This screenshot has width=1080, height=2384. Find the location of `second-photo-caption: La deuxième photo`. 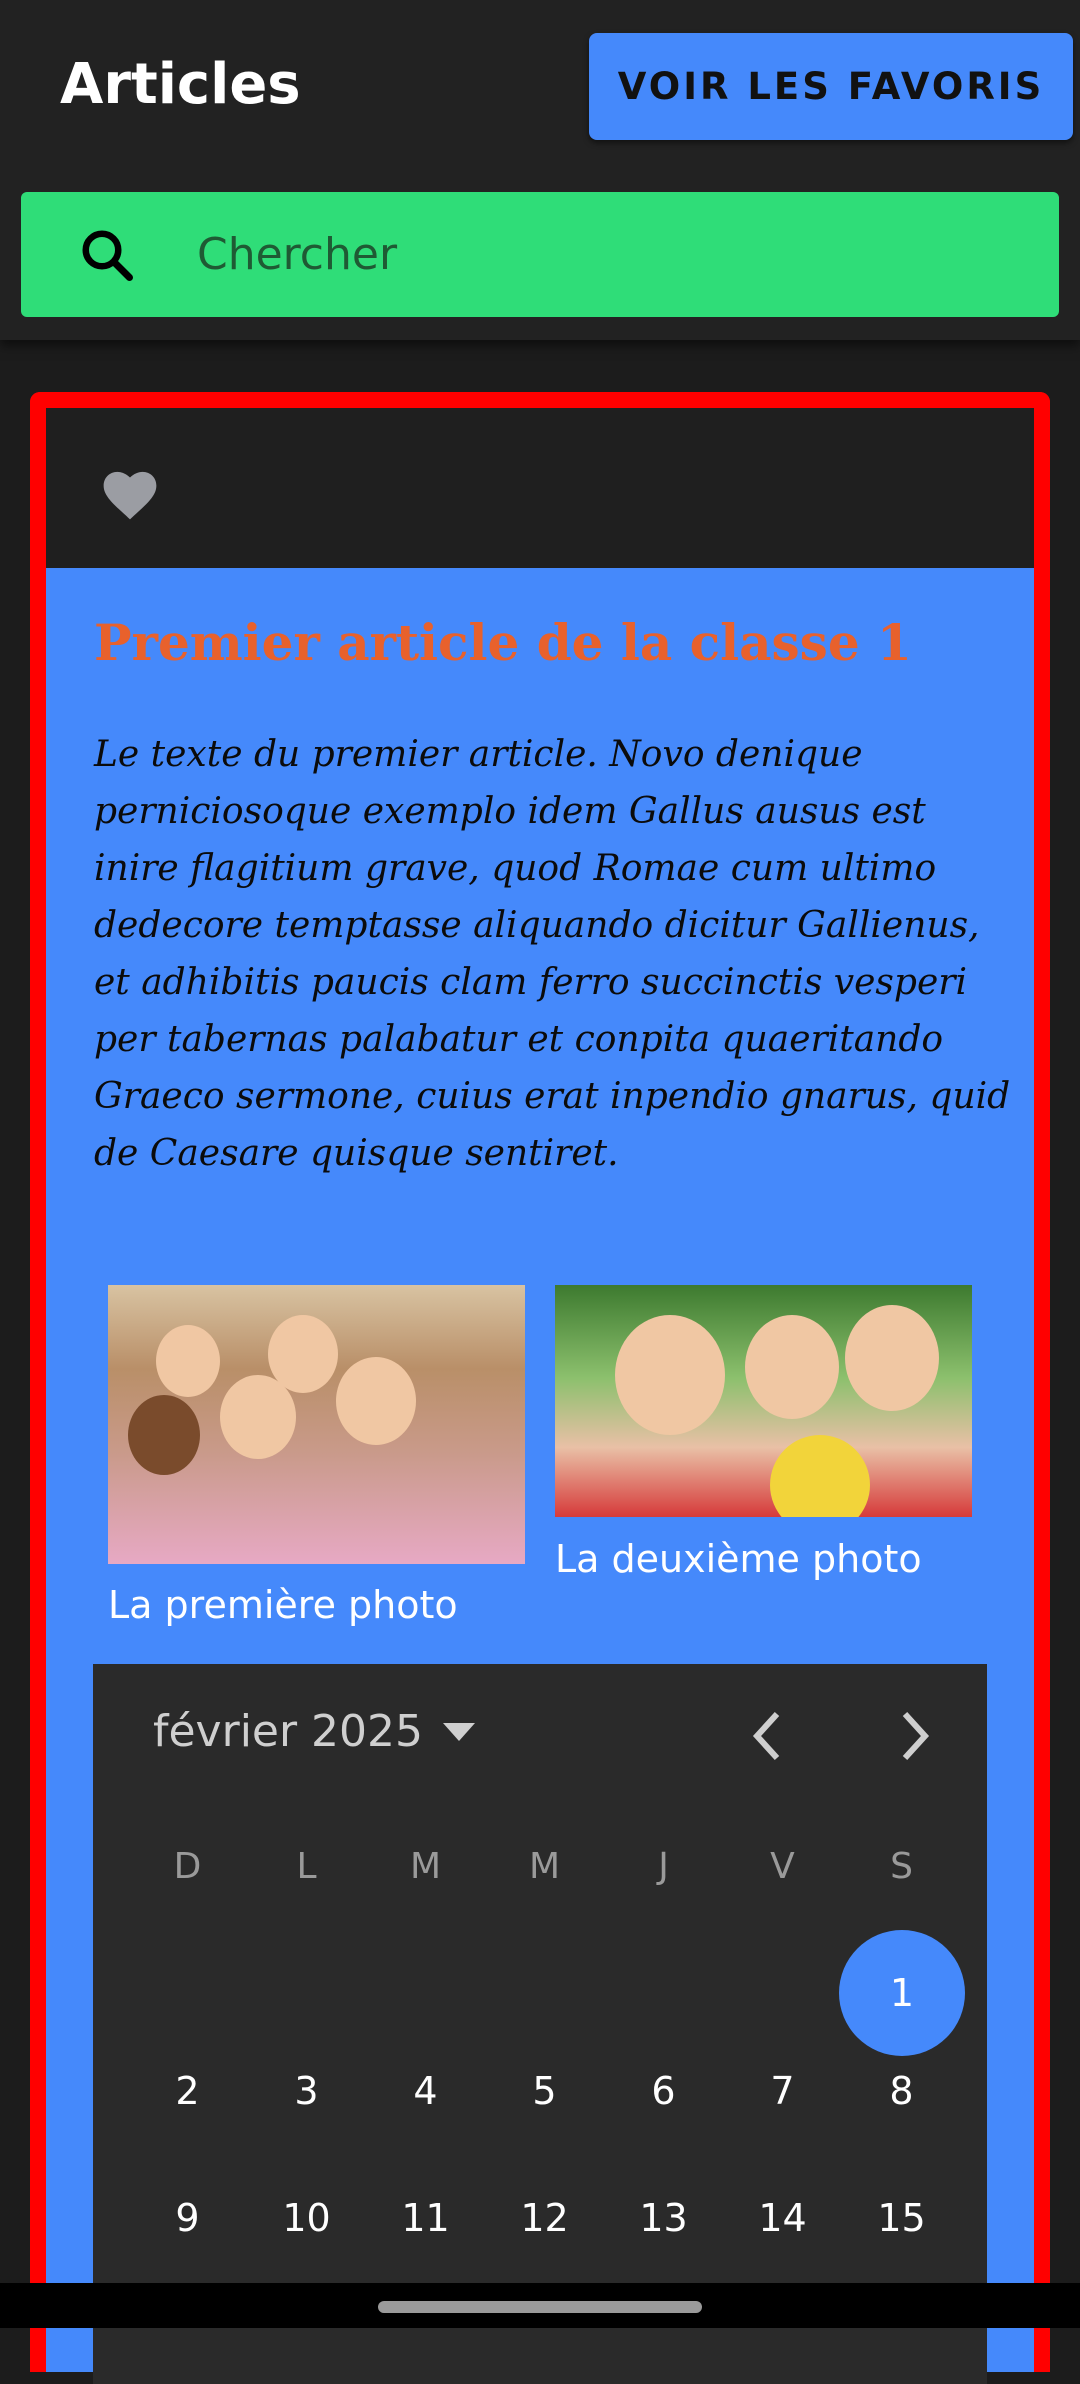

second-photo-caption: La deuxième photo is located at coordinates (738, 1559).